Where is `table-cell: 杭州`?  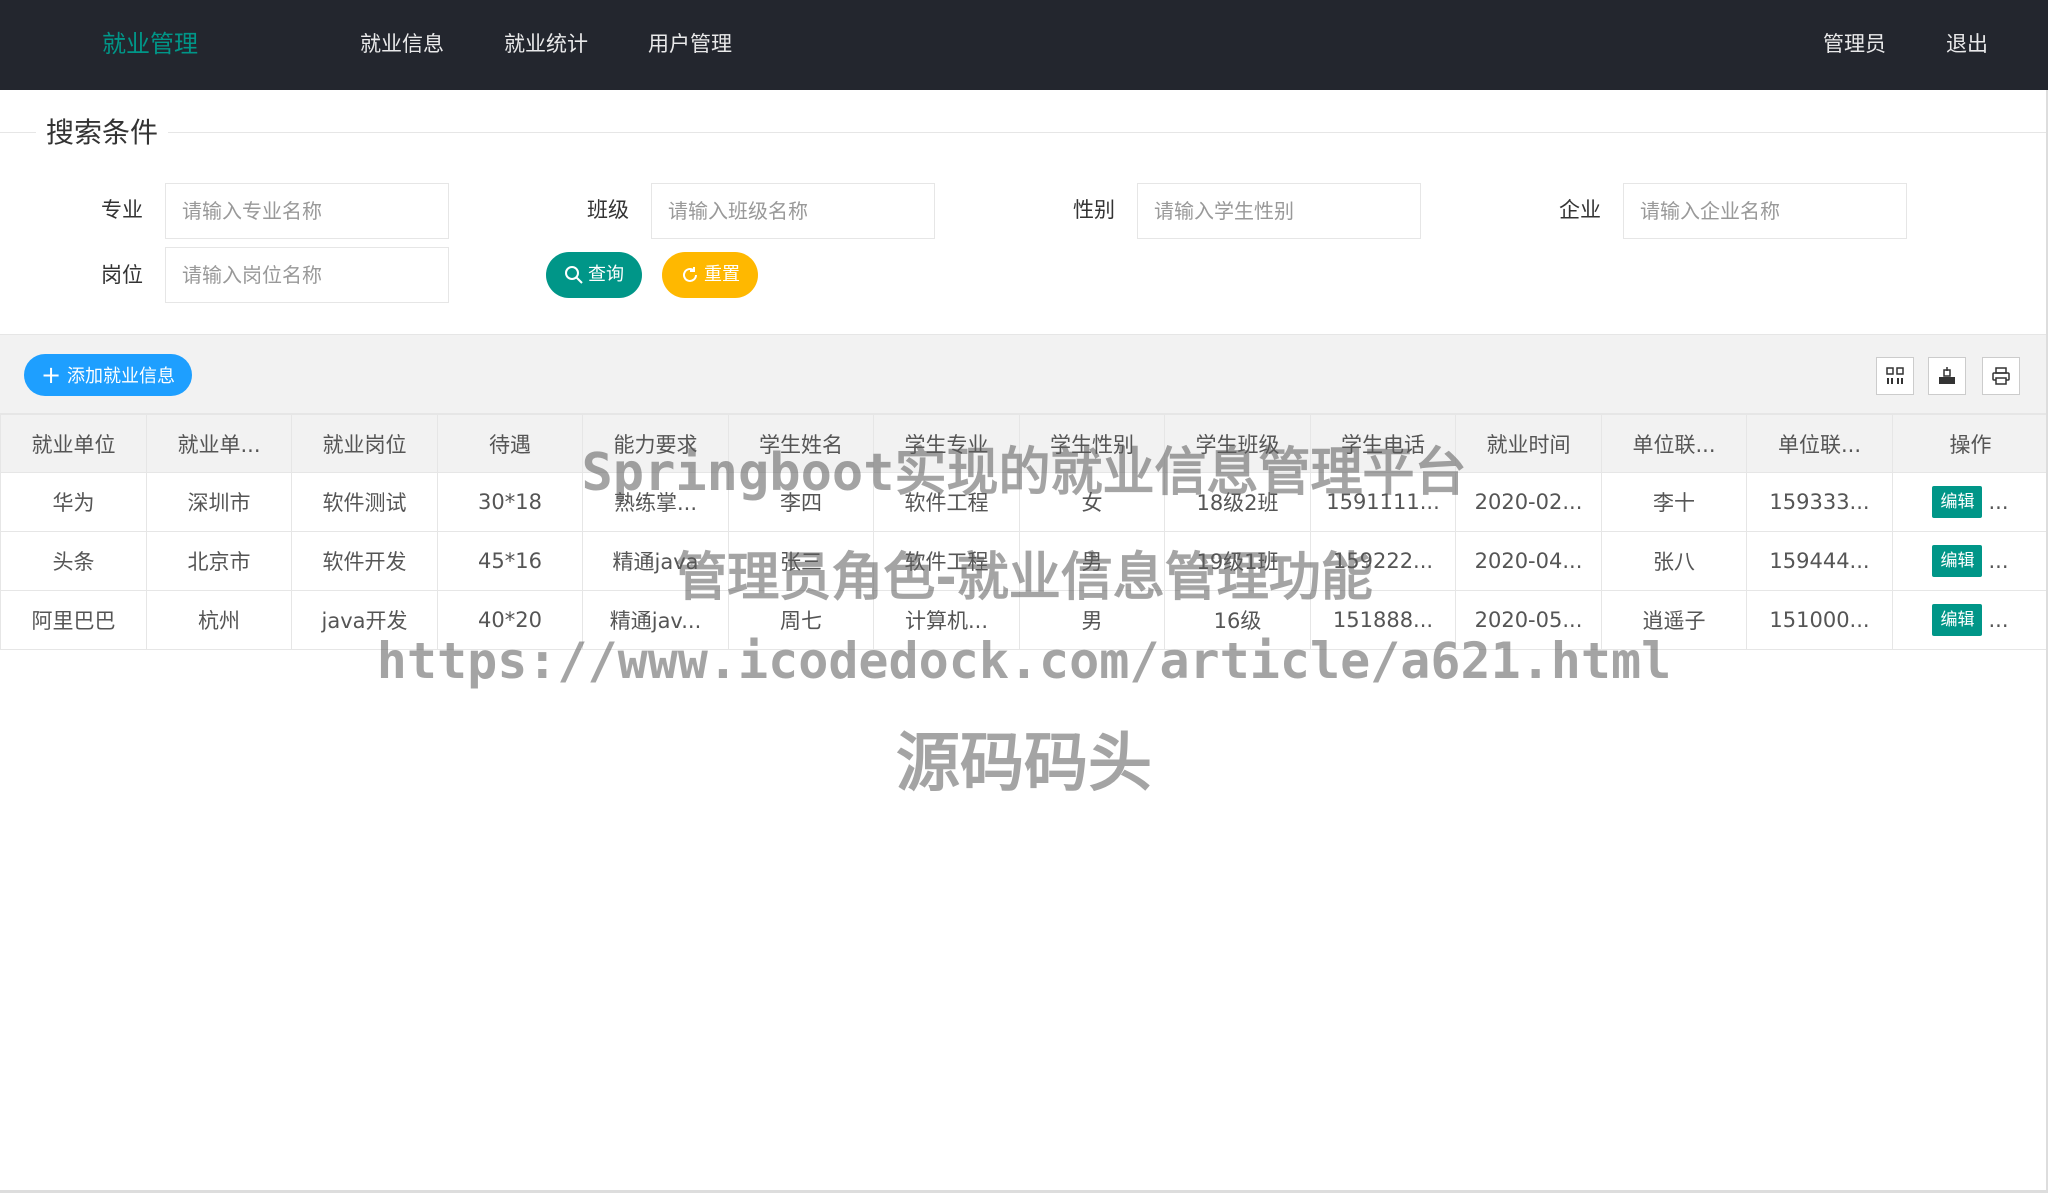 table-cell: 杭州 is located at coordinates (219, 620).